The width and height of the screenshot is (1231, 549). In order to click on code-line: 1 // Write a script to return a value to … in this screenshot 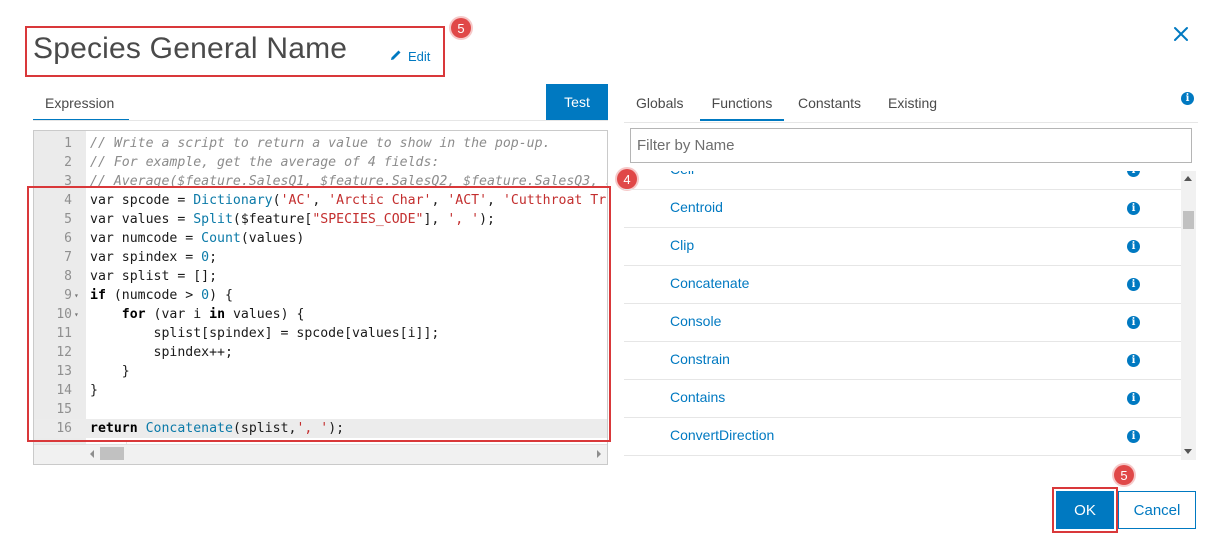, I will do `click(320, 143)`.